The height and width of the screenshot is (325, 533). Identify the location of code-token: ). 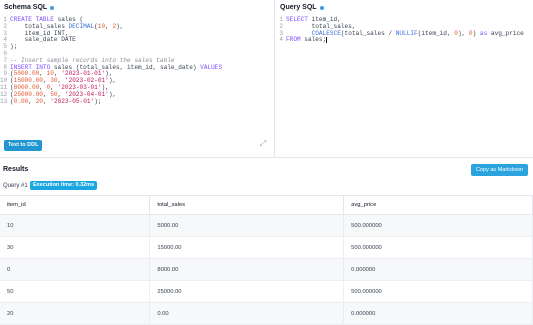
(476, 33).